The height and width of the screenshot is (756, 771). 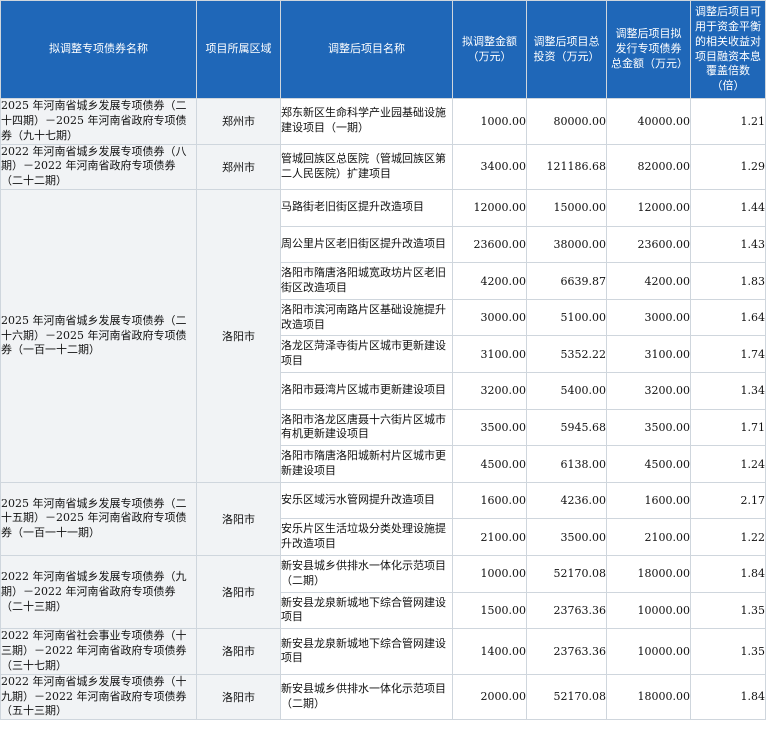 What do you see at coordinates (648, 121) in the screenshot?
I see `bond-total-cell: 40000.00` at bounding box center [648, 121].